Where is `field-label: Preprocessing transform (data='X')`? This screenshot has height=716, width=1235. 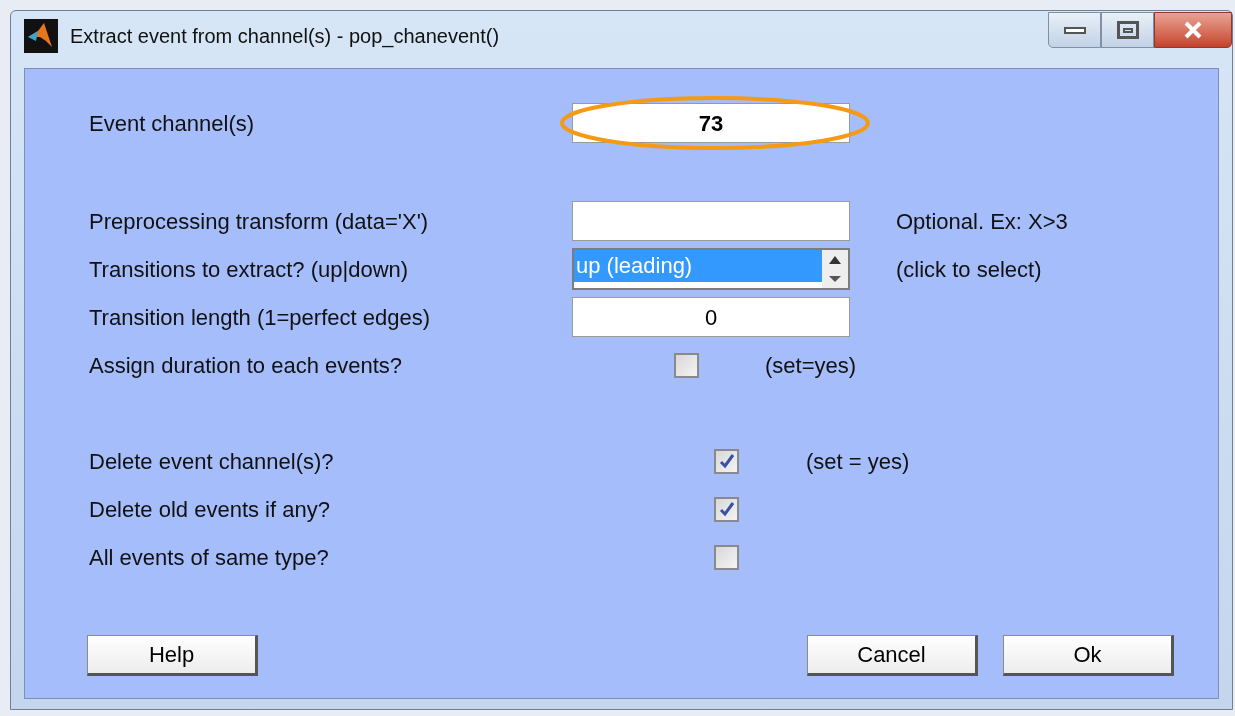 field-label: Preprocessing transform (data='X') is located at coordinates (259, 221).